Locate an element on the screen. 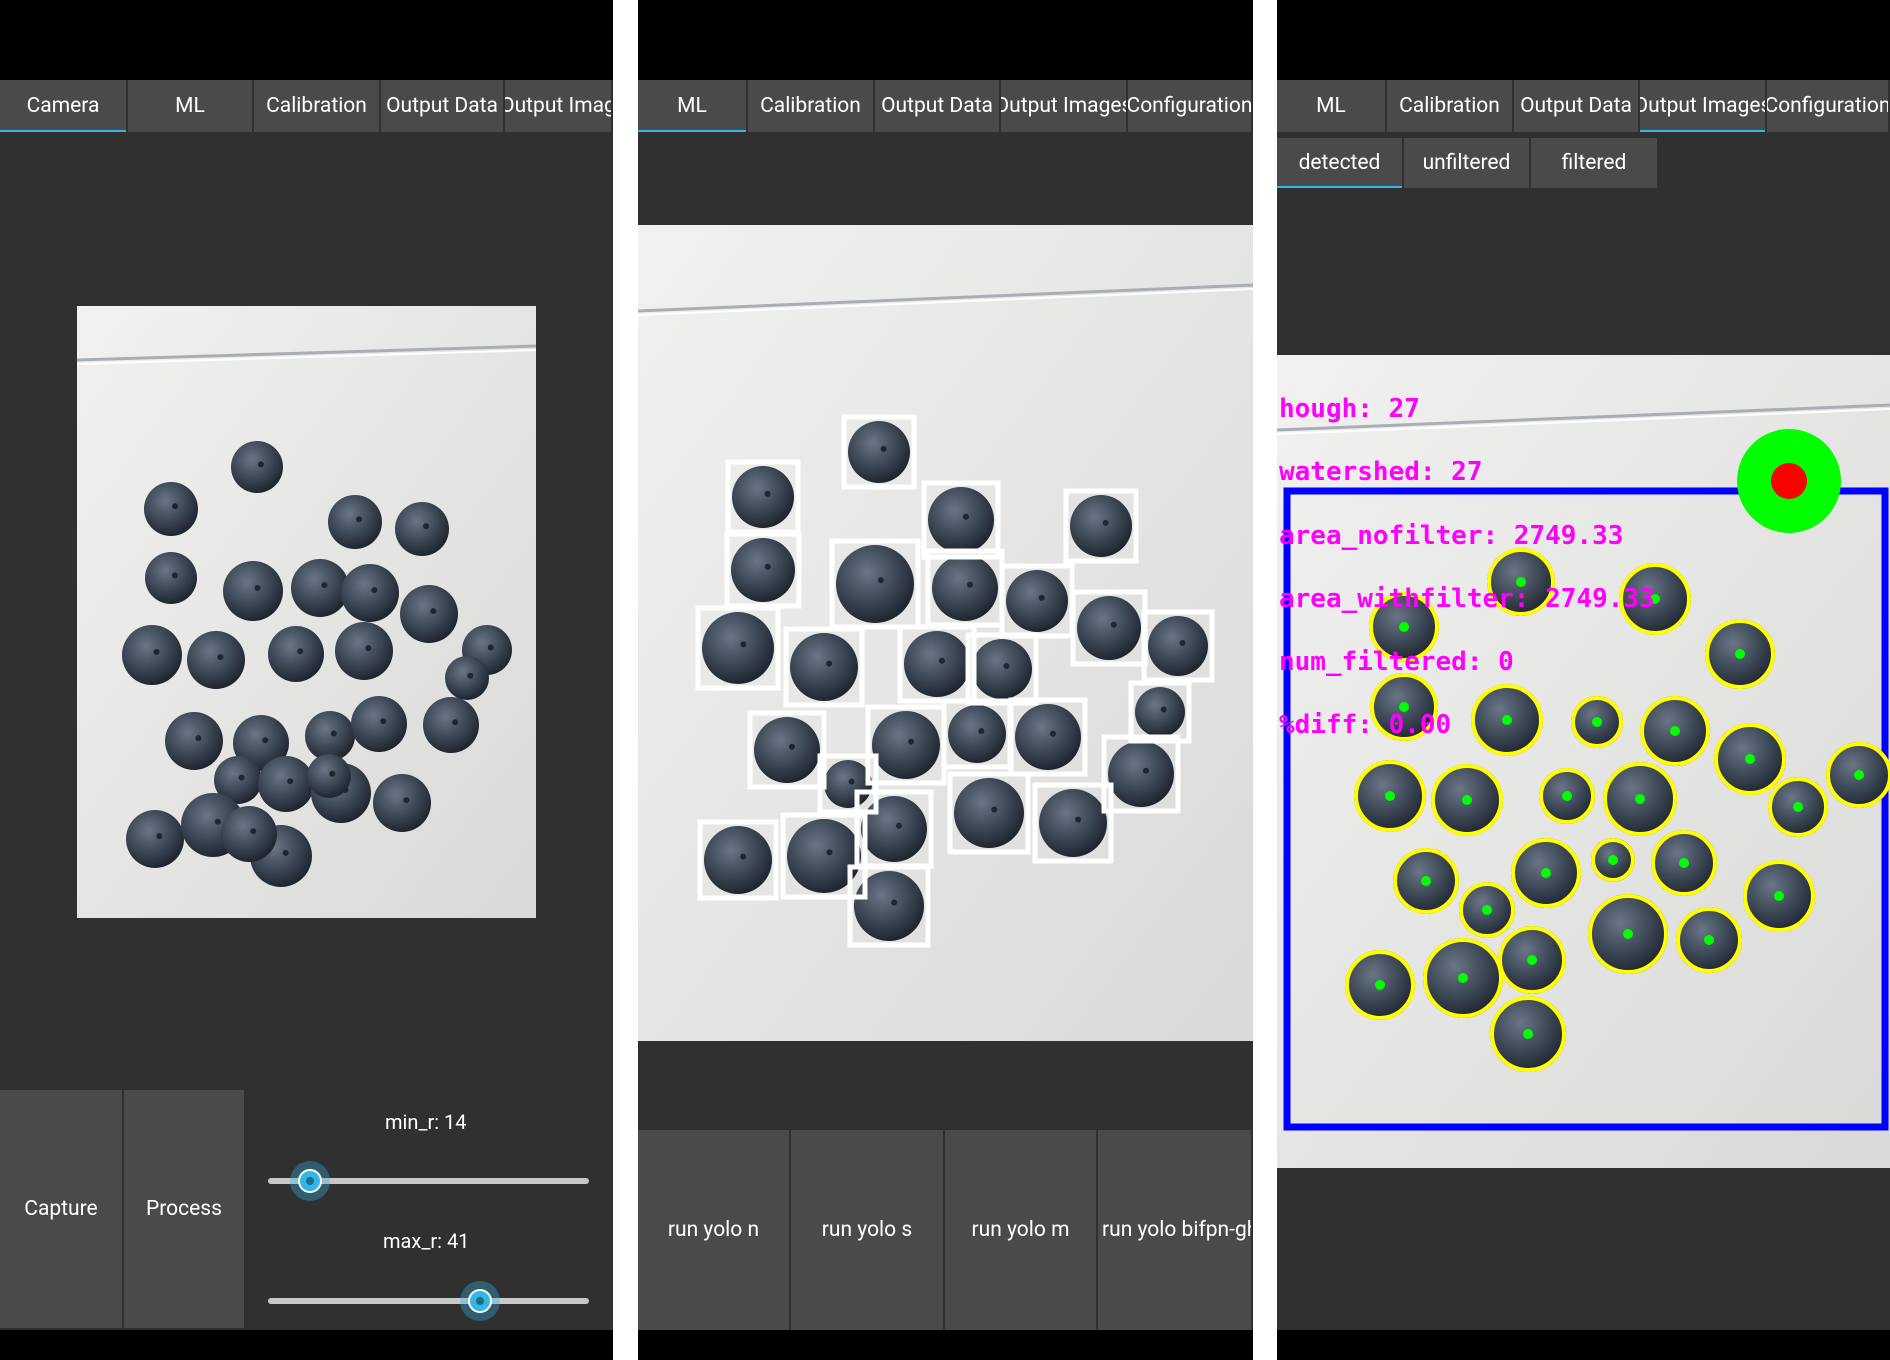  status-marker-inner-icon is located at coordinates (1789, 481).